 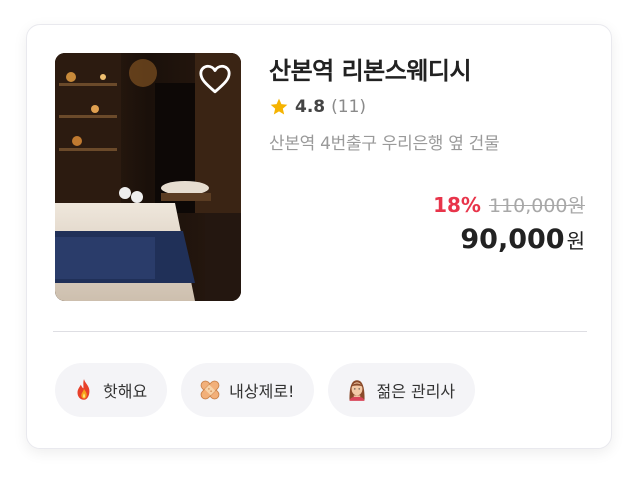 What do you see at coordinates (349, 107) in the screenshot?
I see `review-count: (11)` at bounding box center [349, 107].